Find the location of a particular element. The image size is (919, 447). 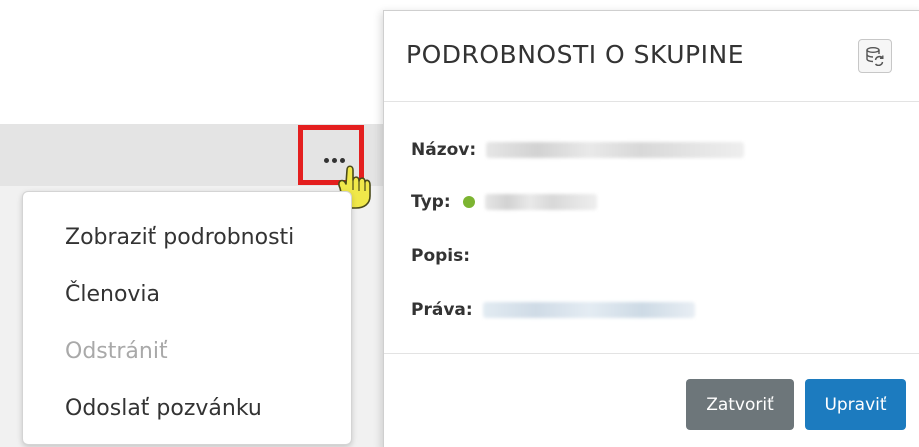

refresh-button is located at coordinates (875, 56).